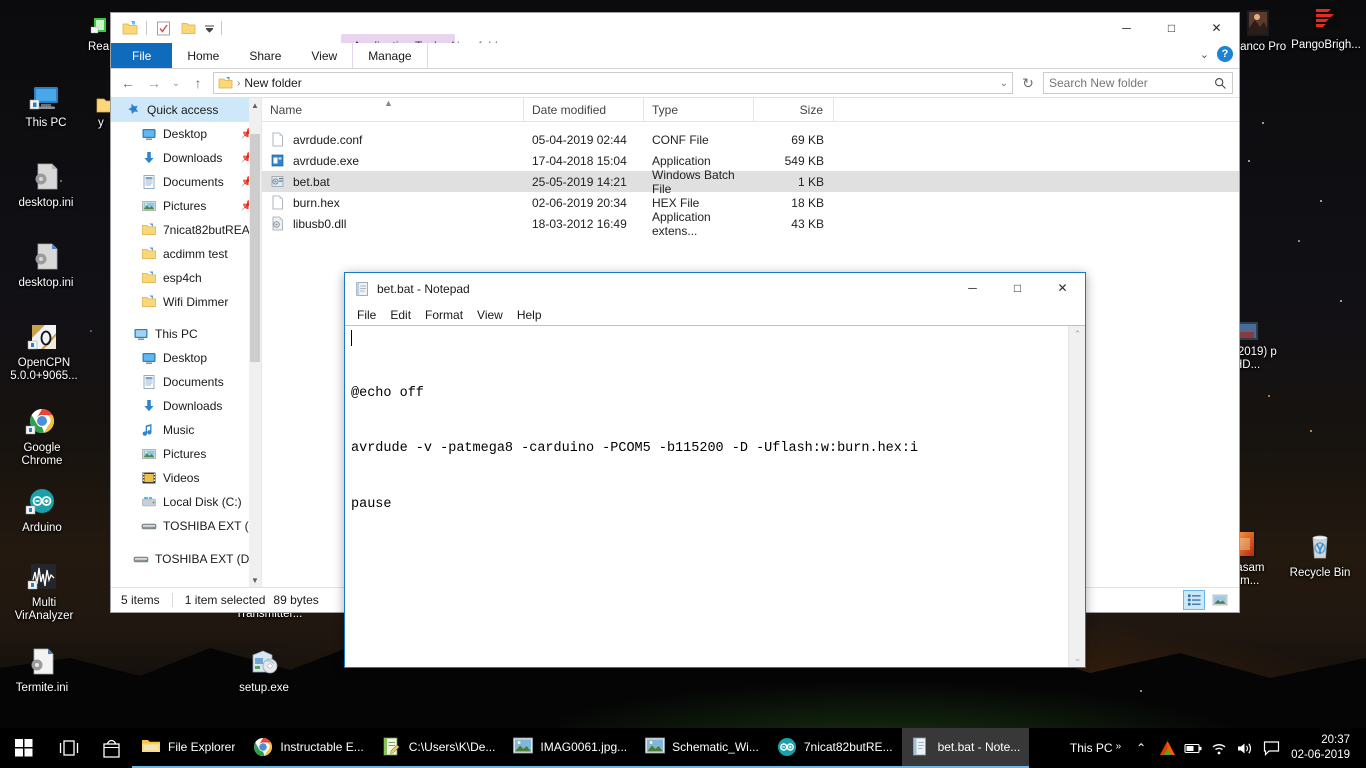  What do you see at coordinates (1119, 746) in the screenshot?
I see `tray-overflow-icon: »` at bounding box center [1119, 746].